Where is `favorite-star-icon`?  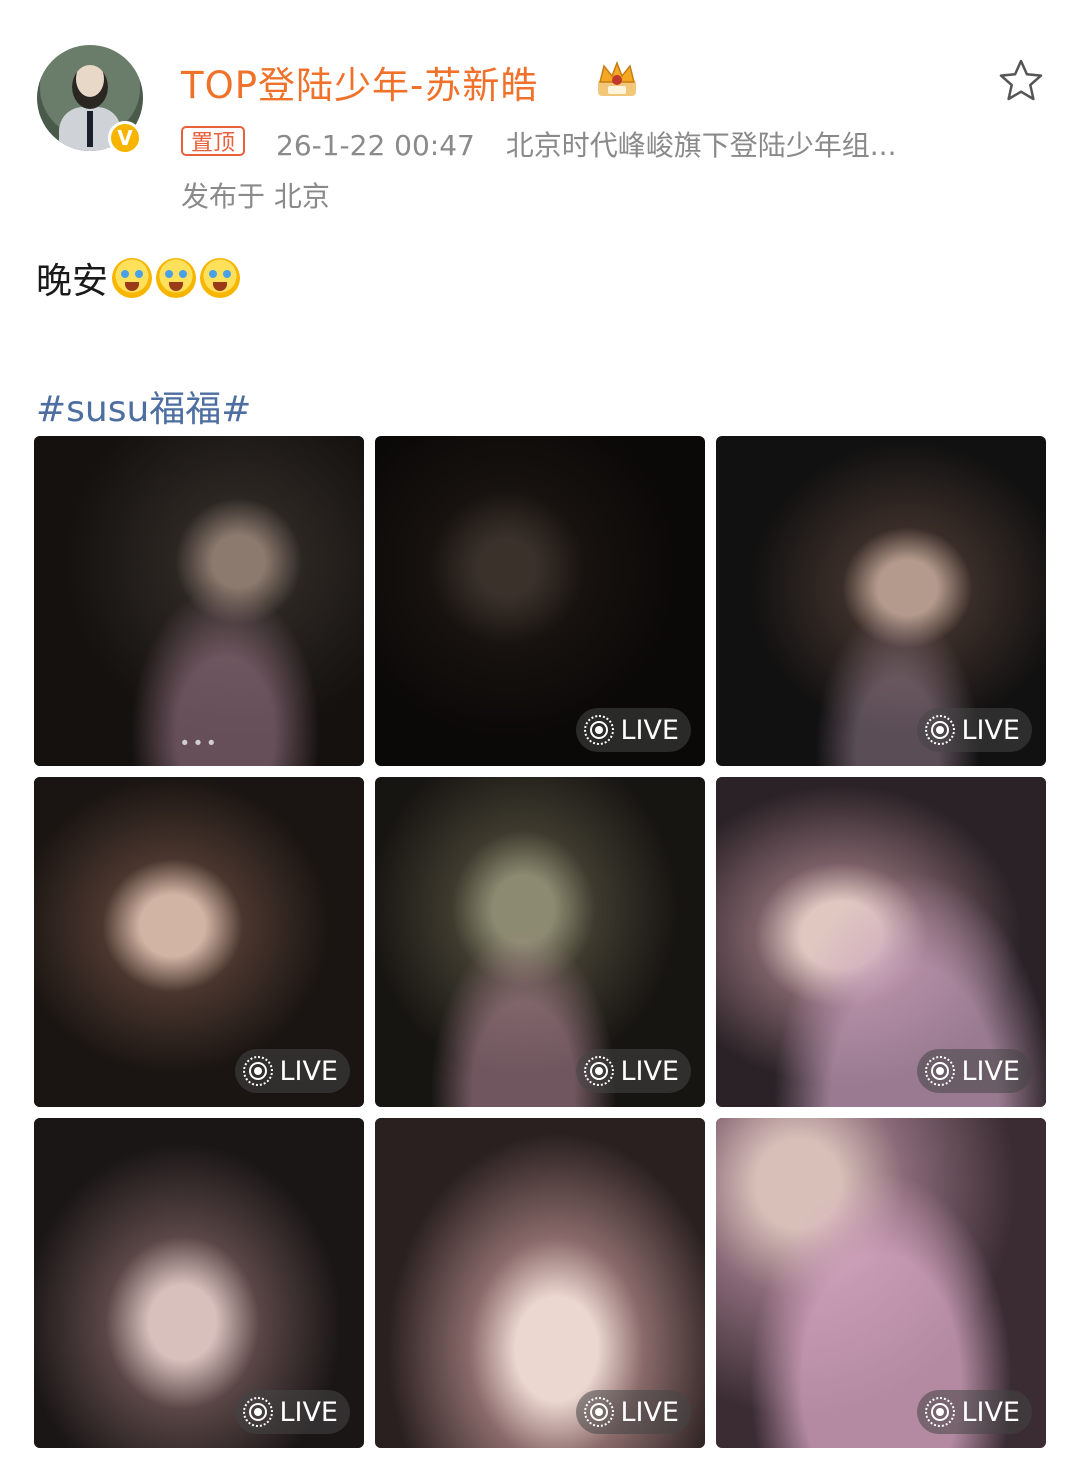
favorite-star-icon is located at coordinates (1021, 81).